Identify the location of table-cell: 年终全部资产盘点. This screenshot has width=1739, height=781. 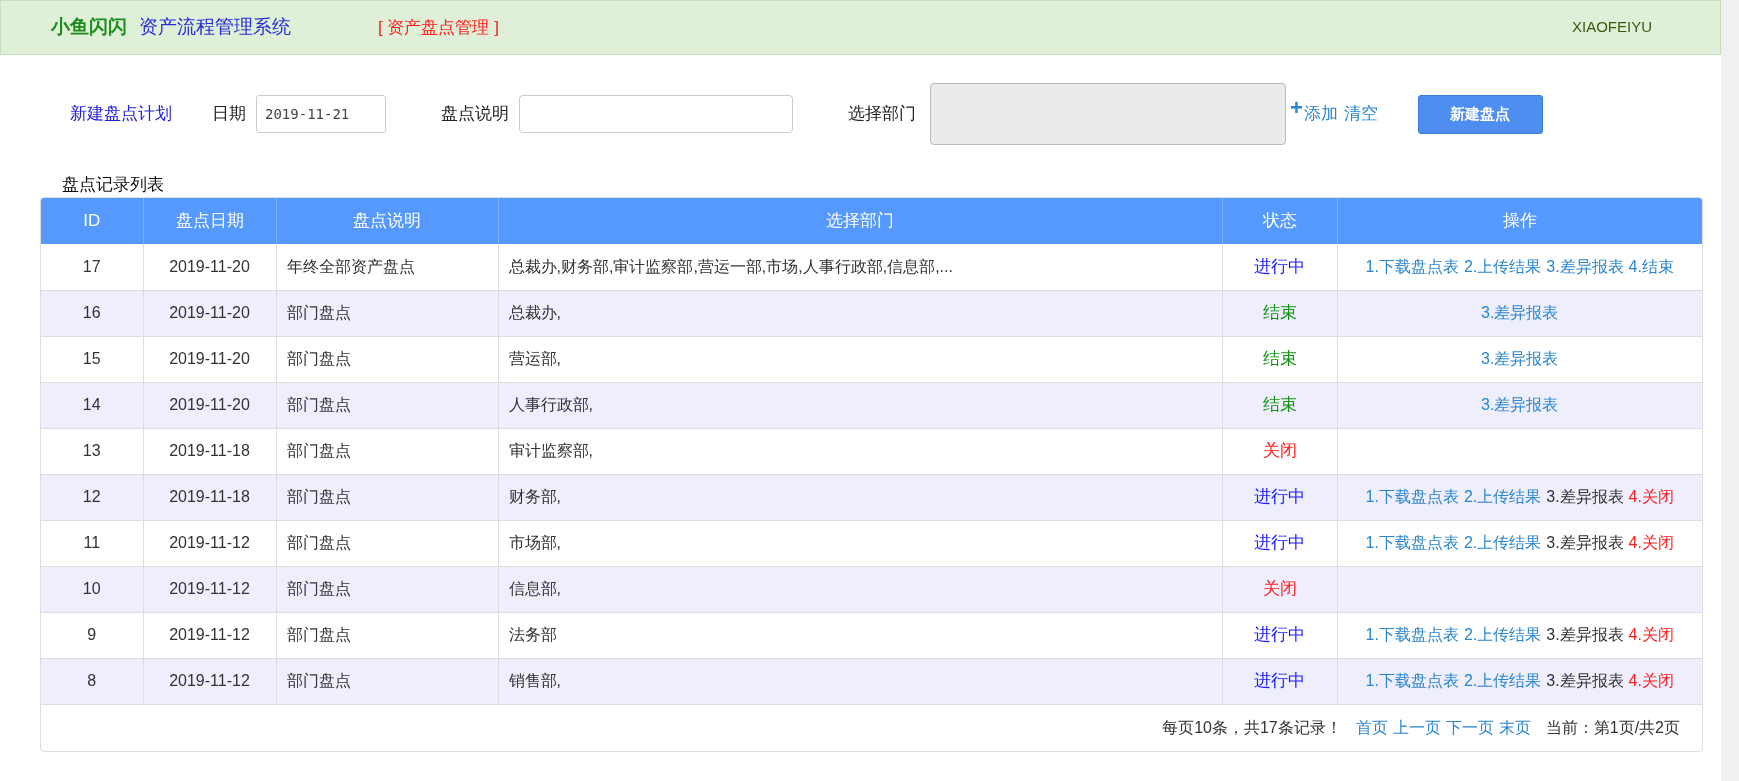
(387, 267).